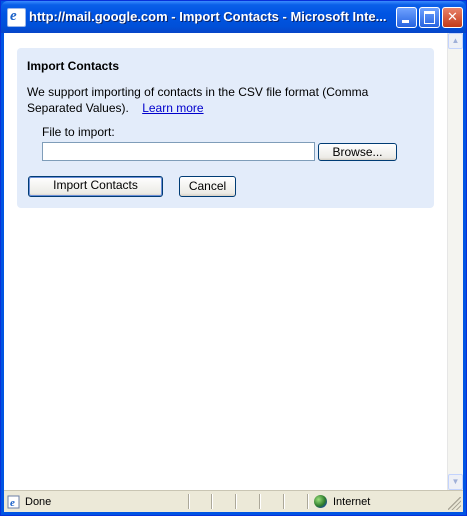 The width and height of the screenshot is (467, 516). I want to click on chevron-down-icon: ▼, so click(455, 481).